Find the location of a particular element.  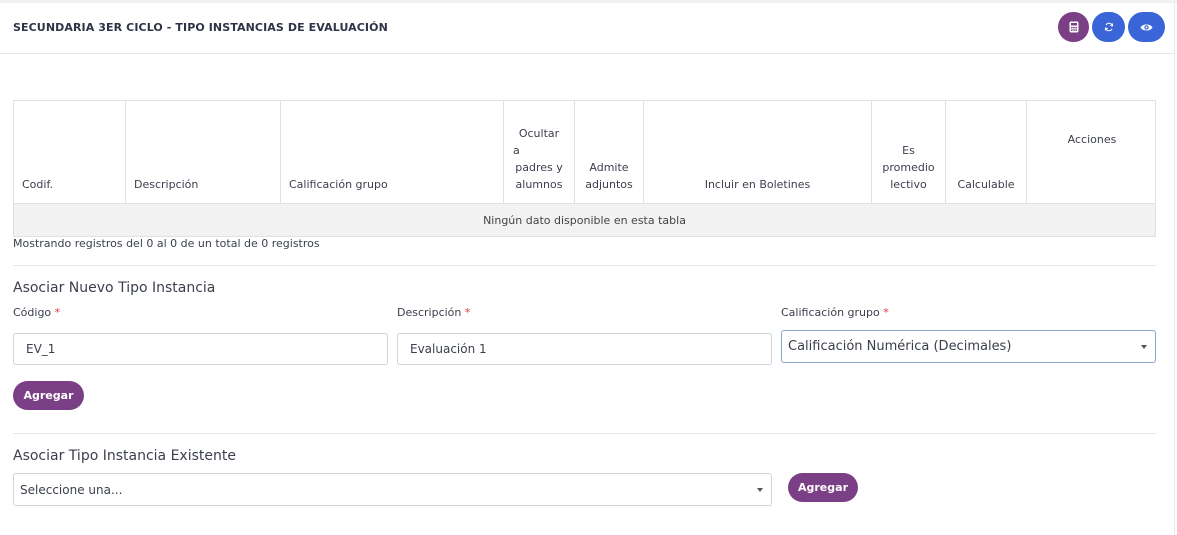

col-ocultar-line1: Ocultar is located at coordinates (539, 133).